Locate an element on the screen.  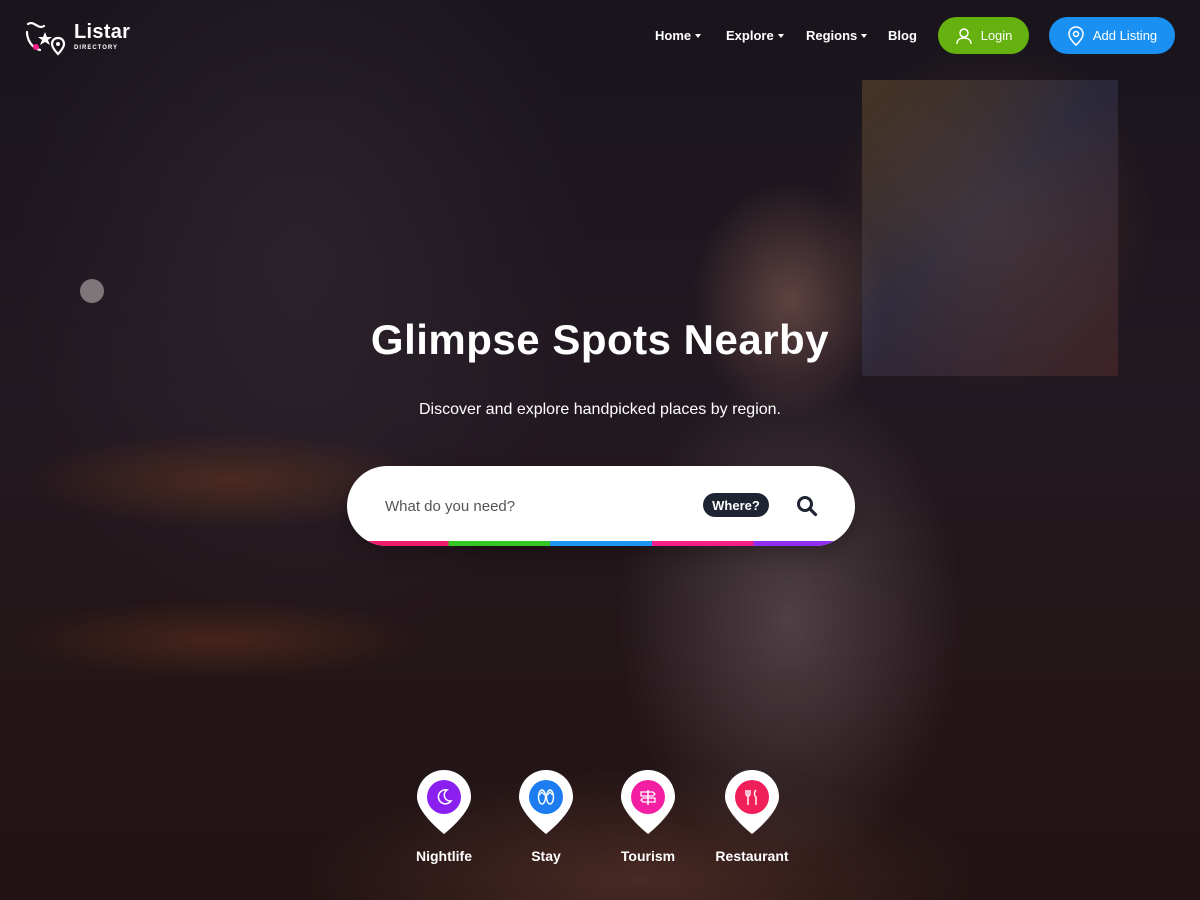
search-input is located at coordinates (535, 506).